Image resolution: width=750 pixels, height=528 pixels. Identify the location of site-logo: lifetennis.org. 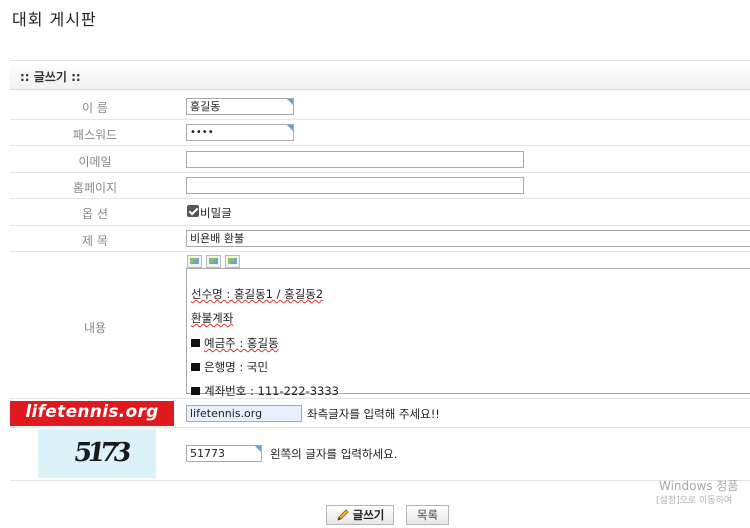
(92, 413).